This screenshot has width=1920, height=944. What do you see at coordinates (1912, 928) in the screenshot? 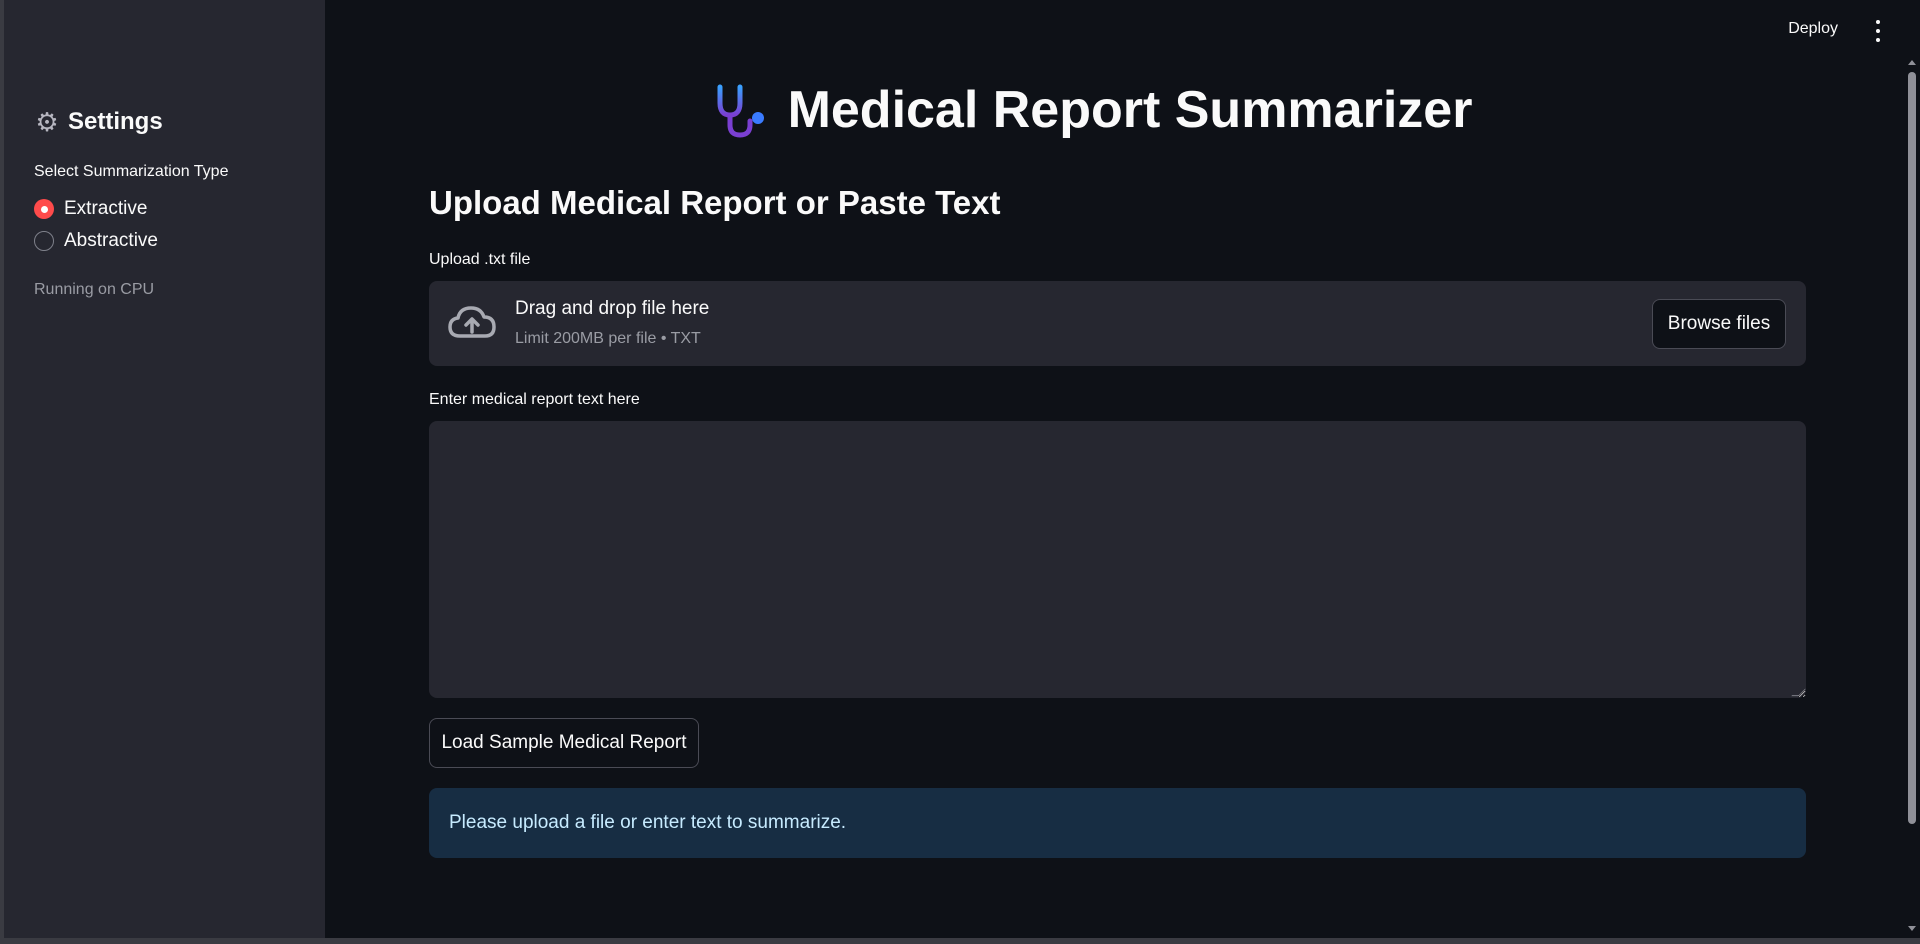
I see `scroll-down-arrow-icon` at bounding box center [1912, 928].